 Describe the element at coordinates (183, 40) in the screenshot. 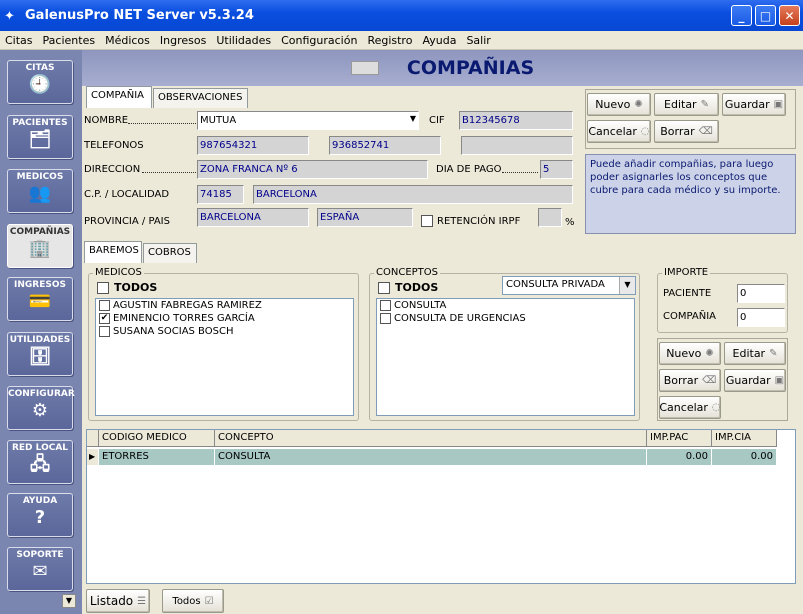

I see `menu-ingresos: Ingresos` at that location.